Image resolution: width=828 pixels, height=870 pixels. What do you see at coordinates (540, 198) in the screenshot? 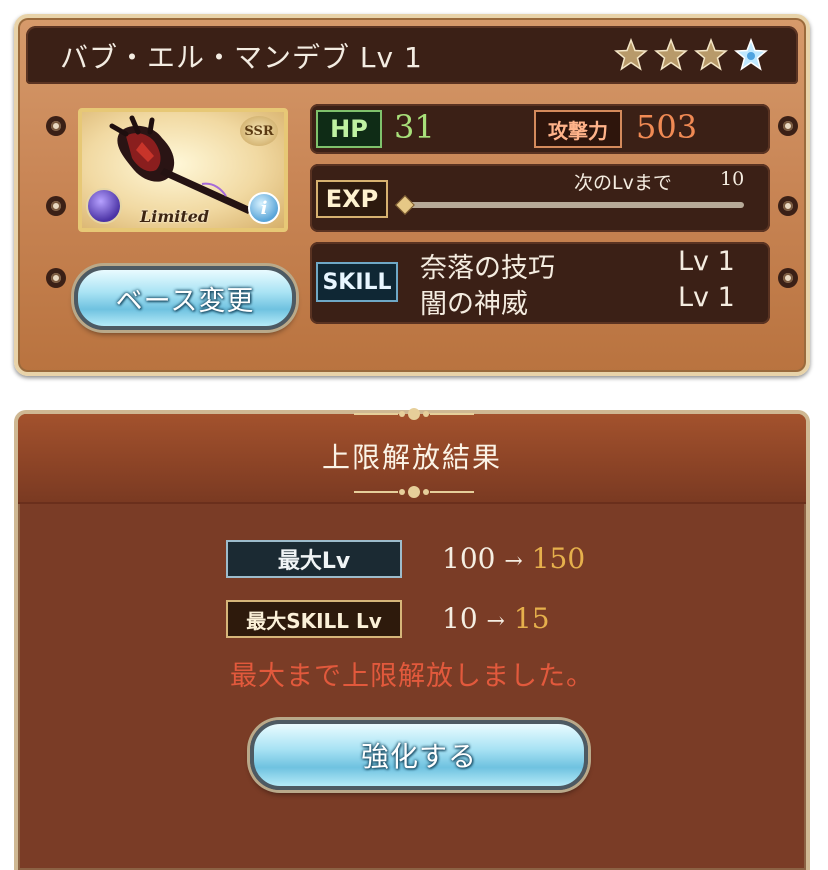
I see `exp-panel: EXP 次のLvまで 10` at bounding box center [540, 198].